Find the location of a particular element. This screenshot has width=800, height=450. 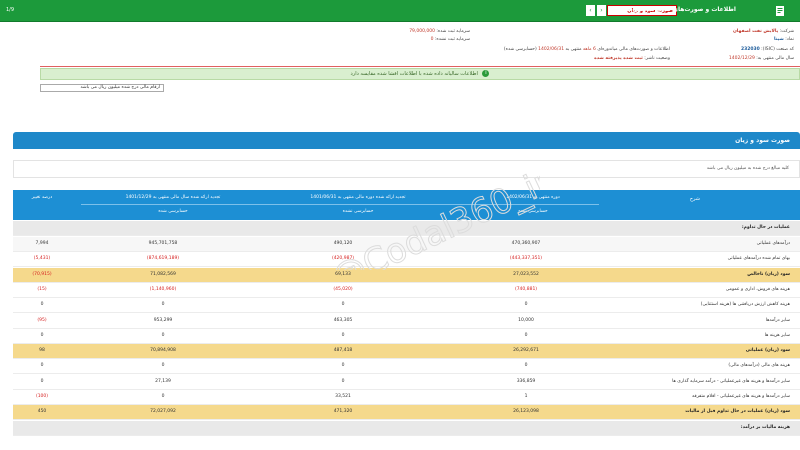

unregistered-capital-row: سرمایه ثبت نشده: 0 is located at coordinates (450, 39).